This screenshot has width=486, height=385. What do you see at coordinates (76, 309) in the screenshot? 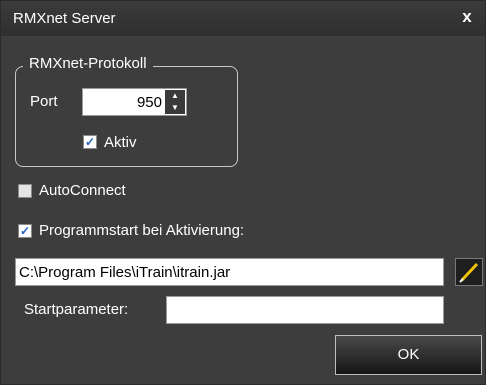
I see `startparameter-label: Startparameter:` at bounding box center [76, 309].